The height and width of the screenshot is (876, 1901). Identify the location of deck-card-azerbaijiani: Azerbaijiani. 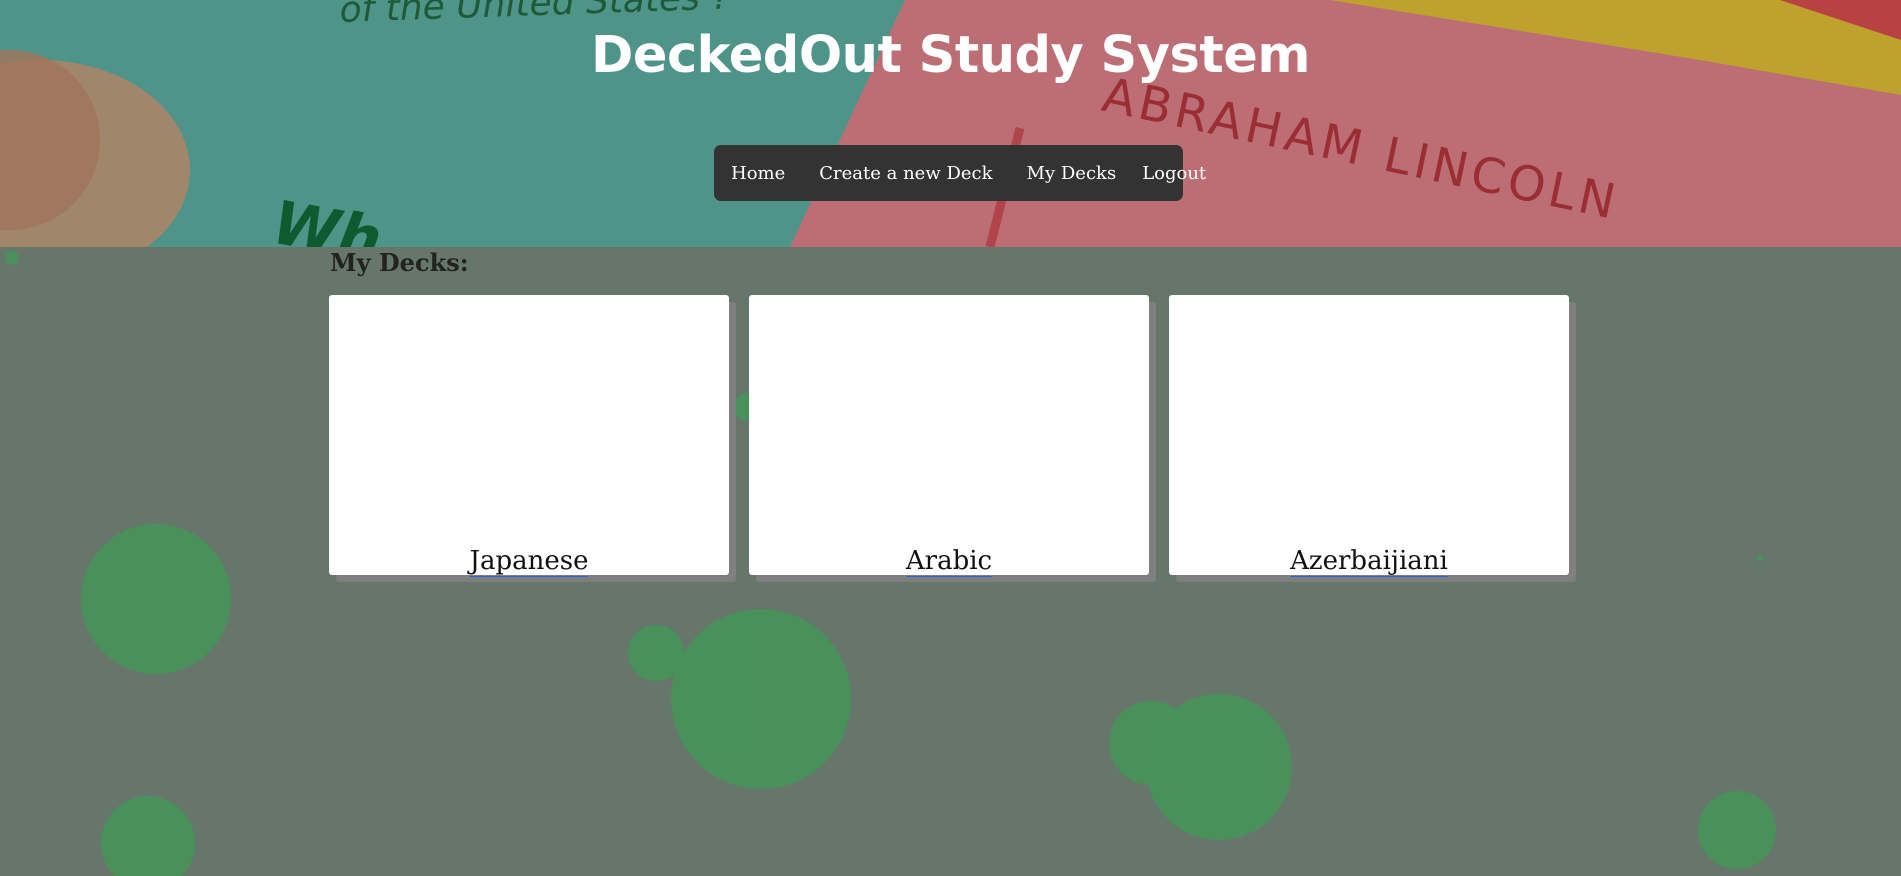
(1369, 436).